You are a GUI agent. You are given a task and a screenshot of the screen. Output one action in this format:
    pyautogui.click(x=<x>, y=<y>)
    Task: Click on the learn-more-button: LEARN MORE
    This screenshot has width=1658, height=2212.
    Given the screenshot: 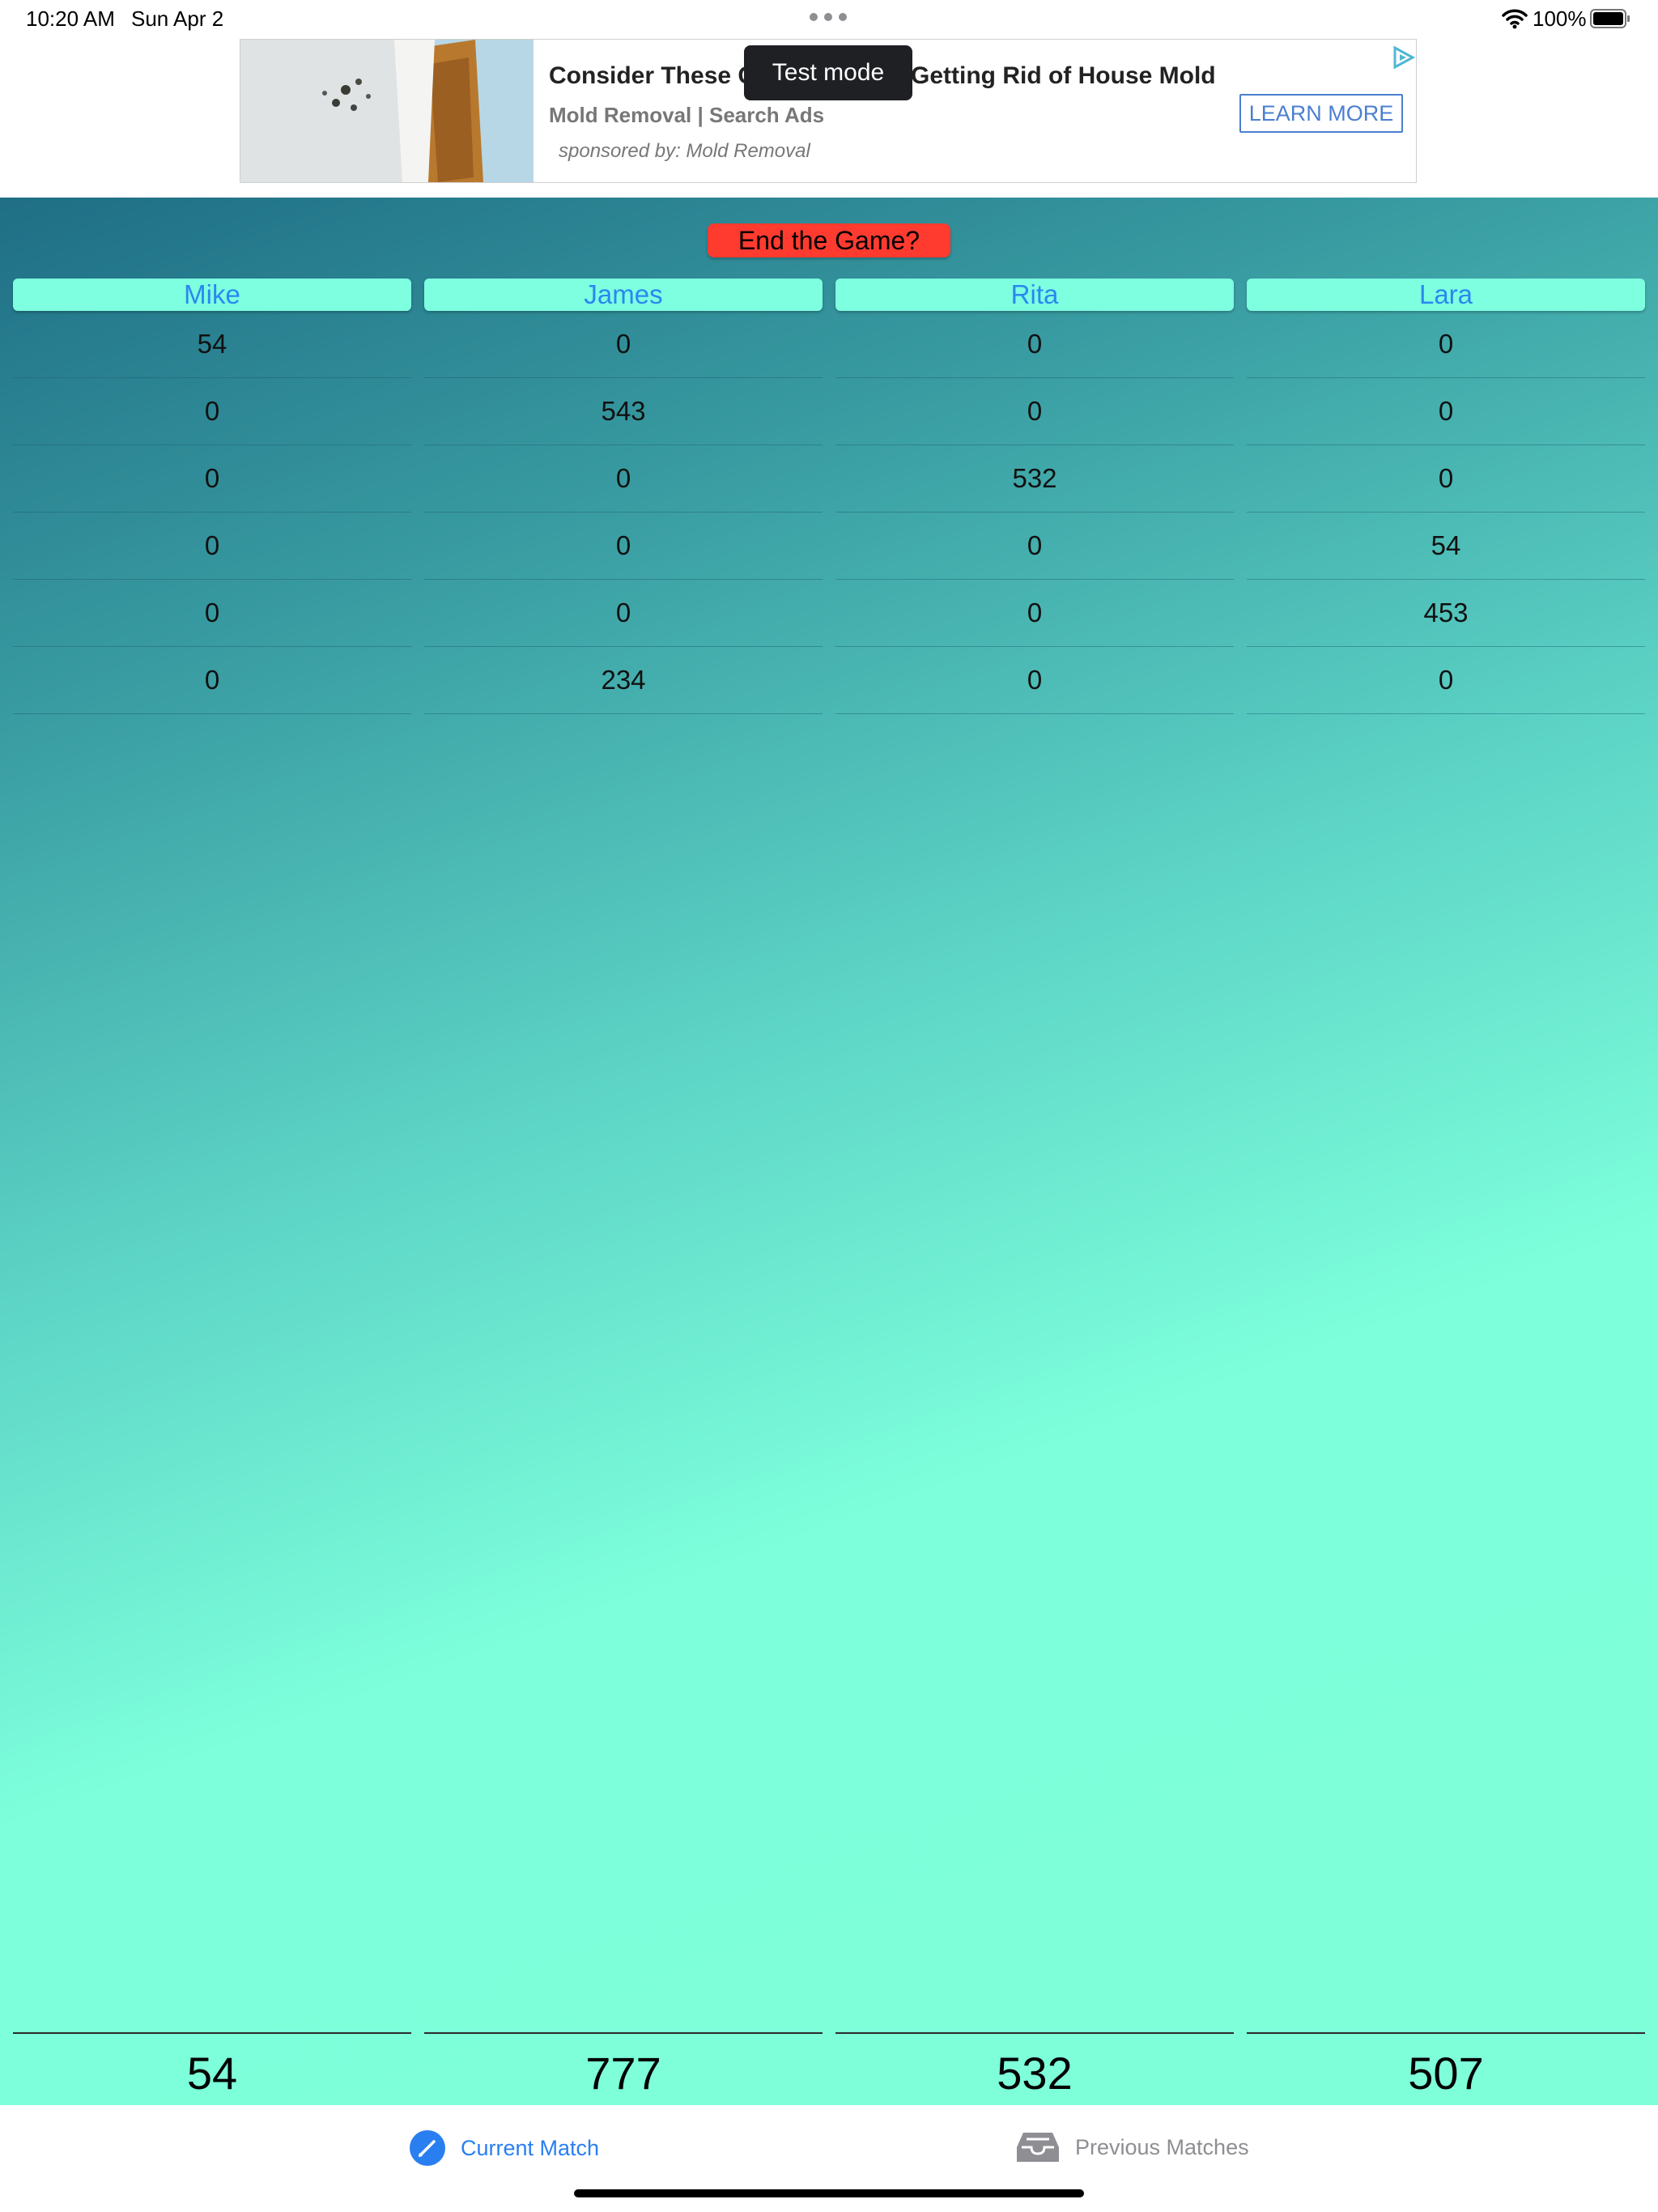 What is the action you would take?
    pyautogui.click(x=1321, y=114)
    